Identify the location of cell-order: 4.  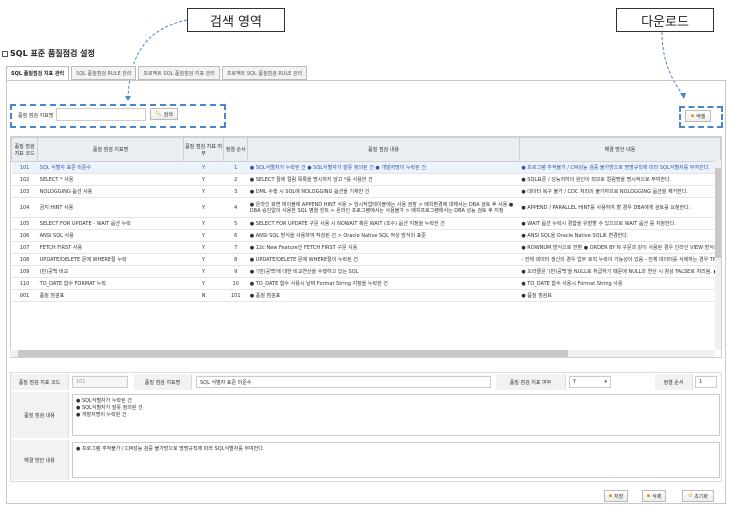
(235, 207).